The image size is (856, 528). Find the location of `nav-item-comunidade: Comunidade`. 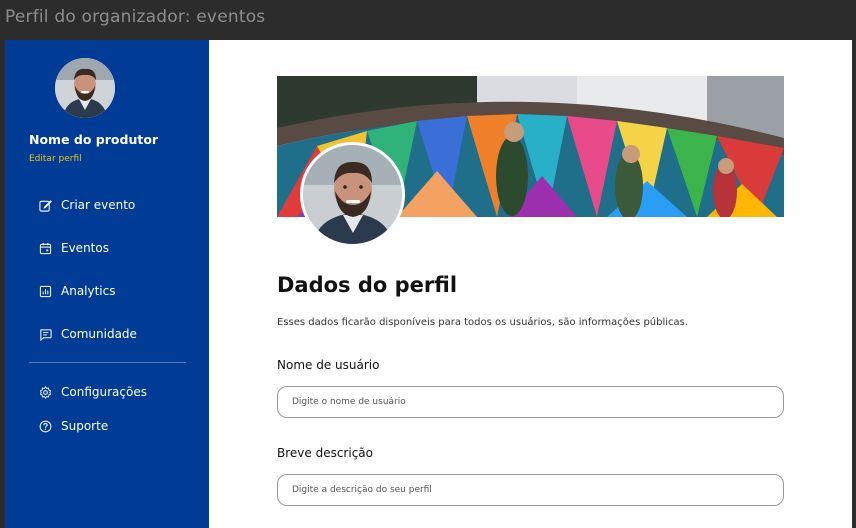

nav-item-comunidade: Comunidade is located at coordinates (88, 334).